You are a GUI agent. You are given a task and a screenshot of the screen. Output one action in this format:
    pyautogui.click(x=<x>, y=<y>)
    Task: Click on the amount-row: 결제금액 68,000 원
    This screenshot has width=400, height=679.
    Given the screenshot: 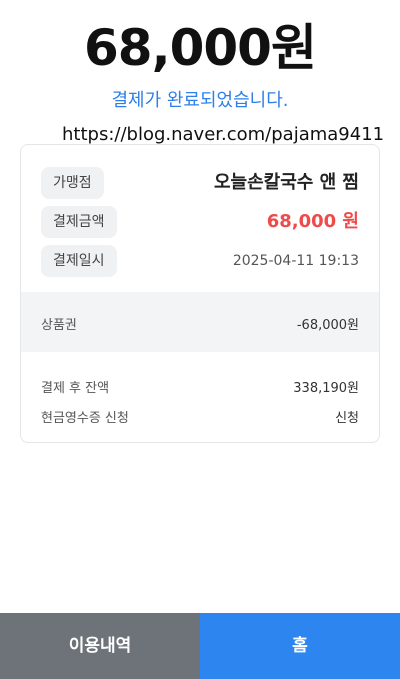 What is the action you would take?
    pyautogui.click(x=200, y=223)
    